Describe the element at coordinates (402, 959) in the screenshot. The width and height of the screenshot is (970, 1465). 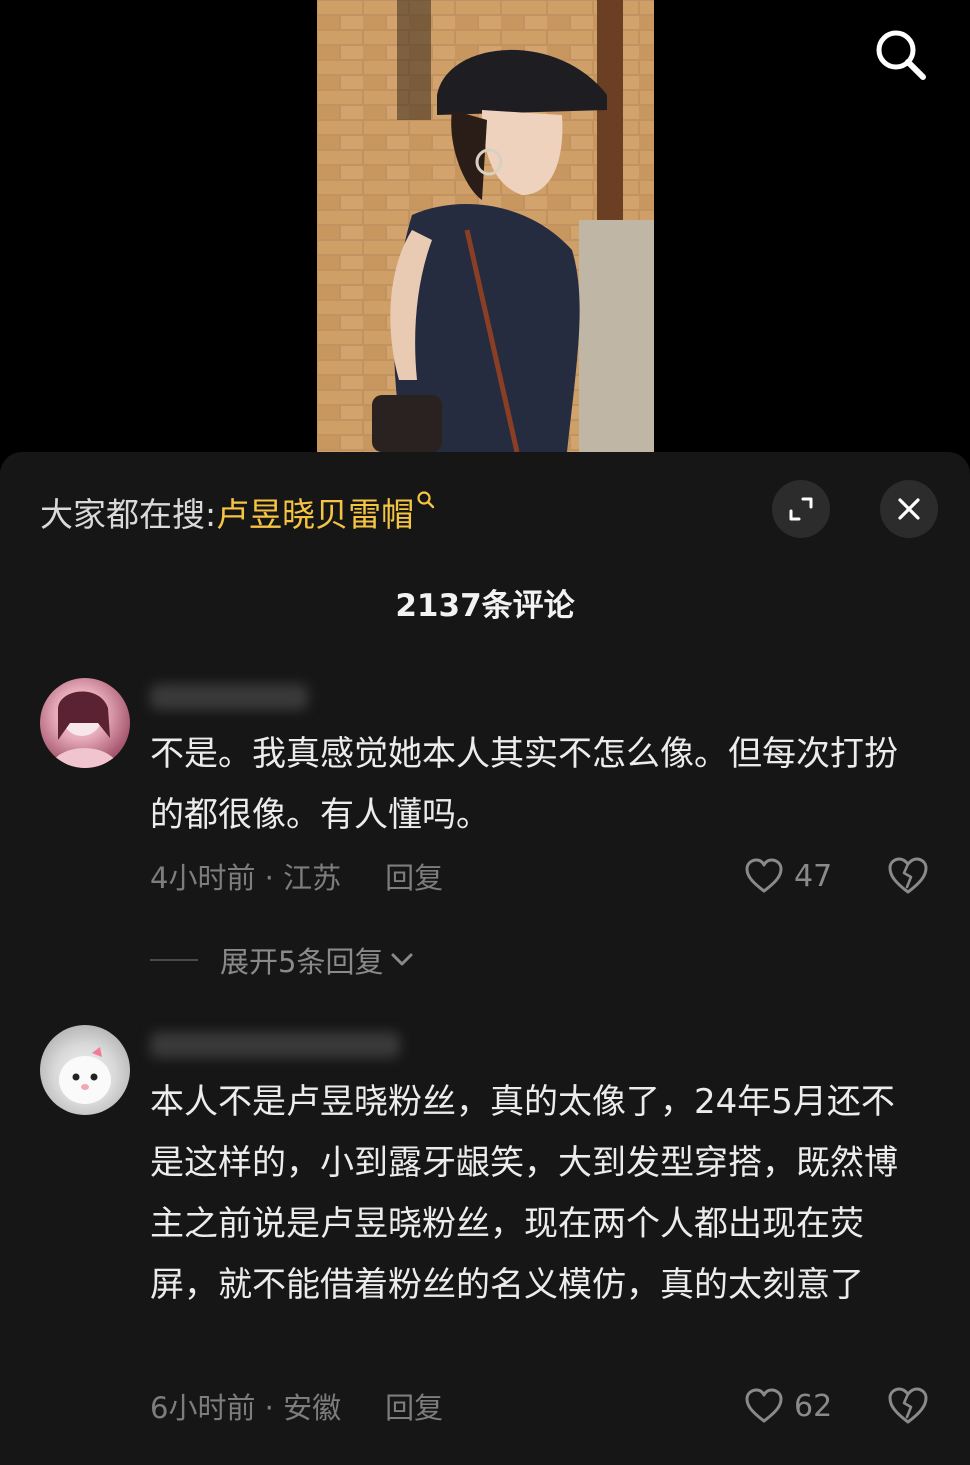
I see `chevron-down-icon` at that location.